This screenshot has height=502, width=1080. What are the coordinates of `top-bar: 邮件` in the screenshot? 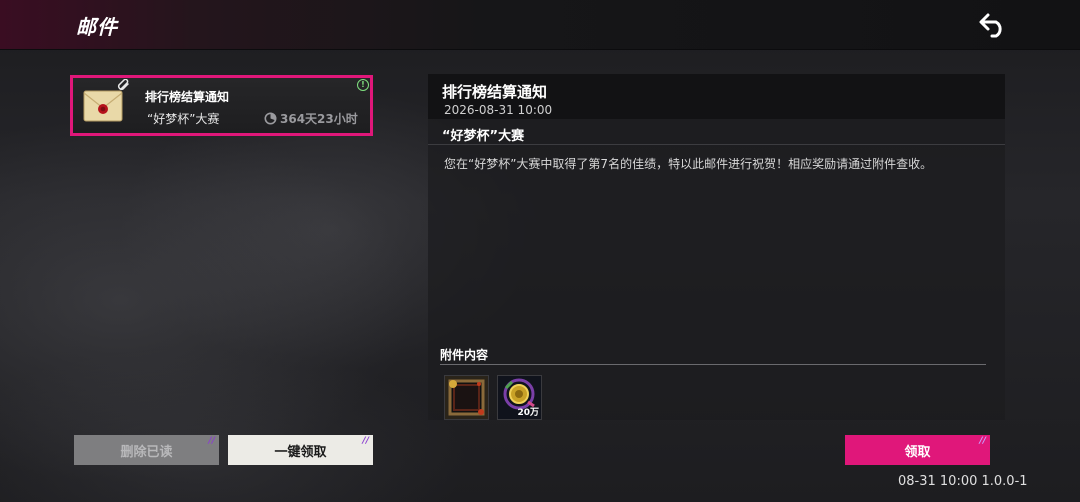 It's located at (540, 25).